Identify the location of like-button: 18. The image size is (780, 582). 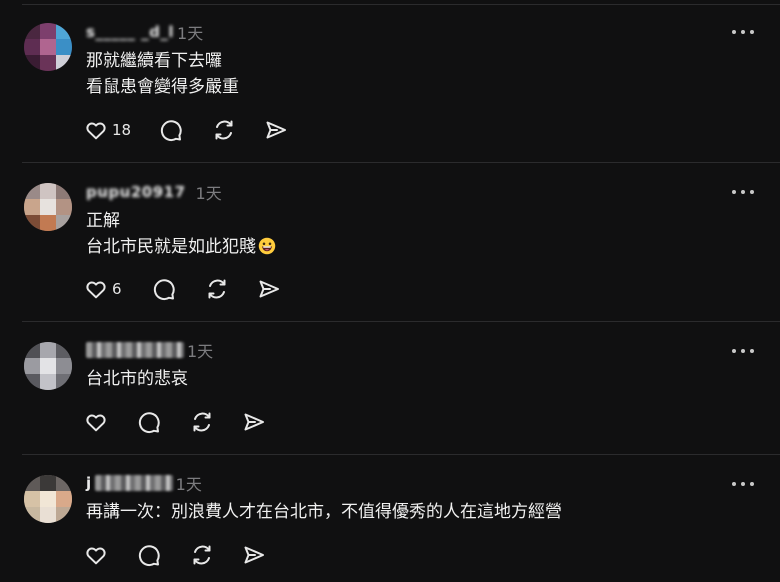
(109, 130).